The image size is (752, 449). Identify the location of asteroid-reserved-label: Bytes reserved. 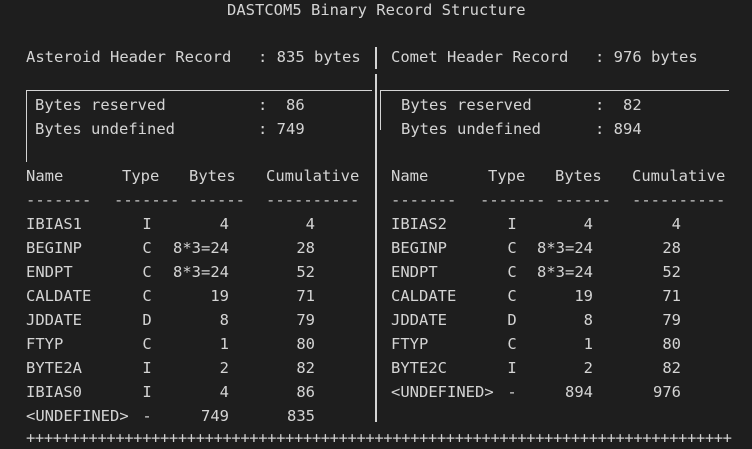
(100, 105).